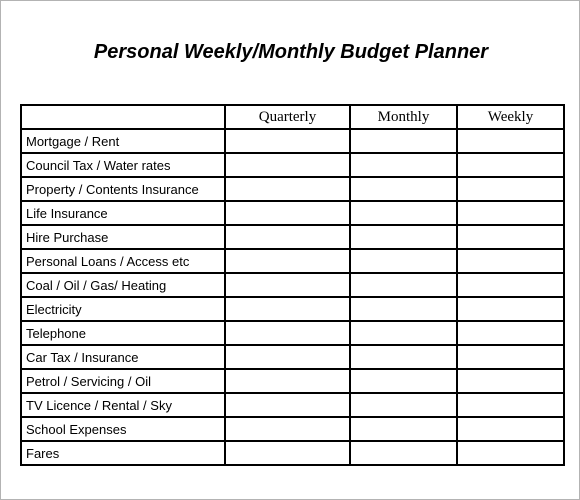 The height and width of the screenshot is (500, 580). I want to click on table-row: Mortgage / Rent, so click(292, 141).